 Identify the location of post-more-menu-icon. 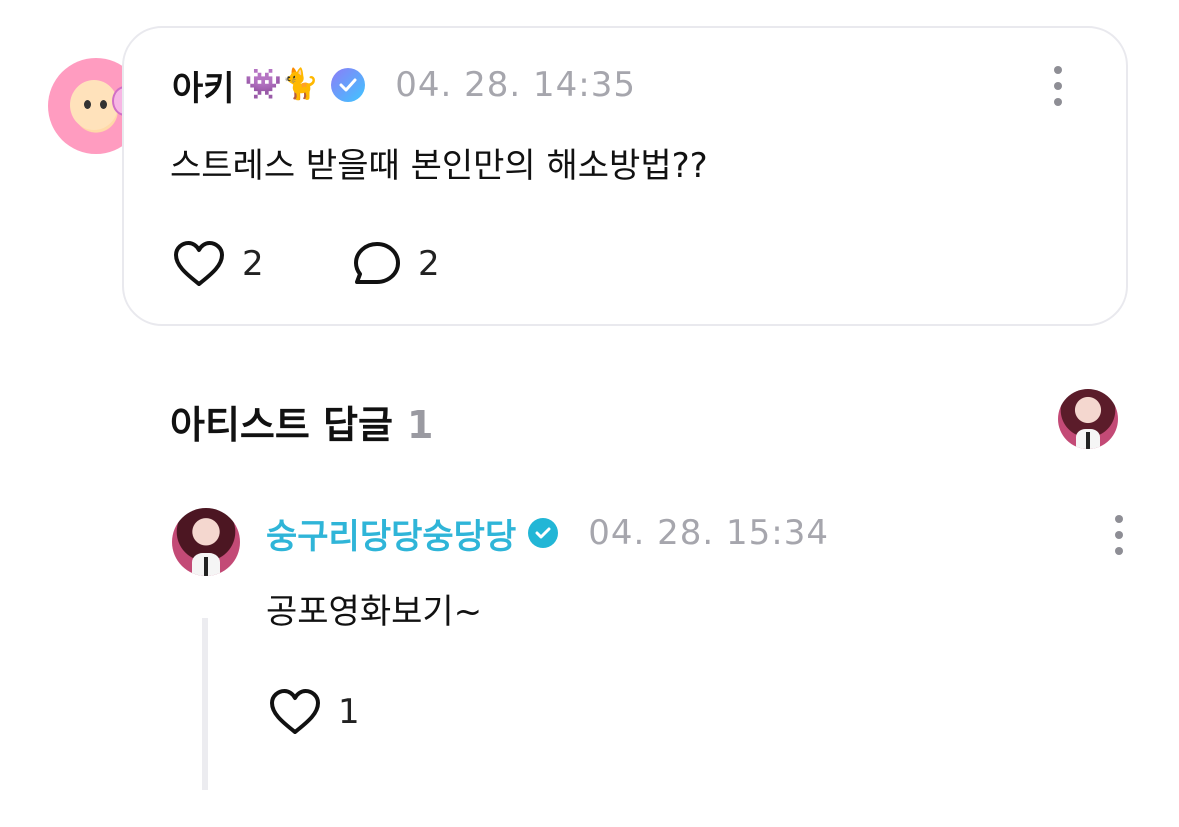
(1058, 86).